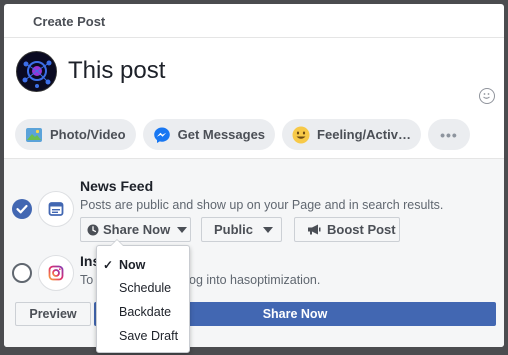 Image resolution: width=508 pixels, height=355 pixels. I want to click on preview-button: Preview, so click(53, 314).